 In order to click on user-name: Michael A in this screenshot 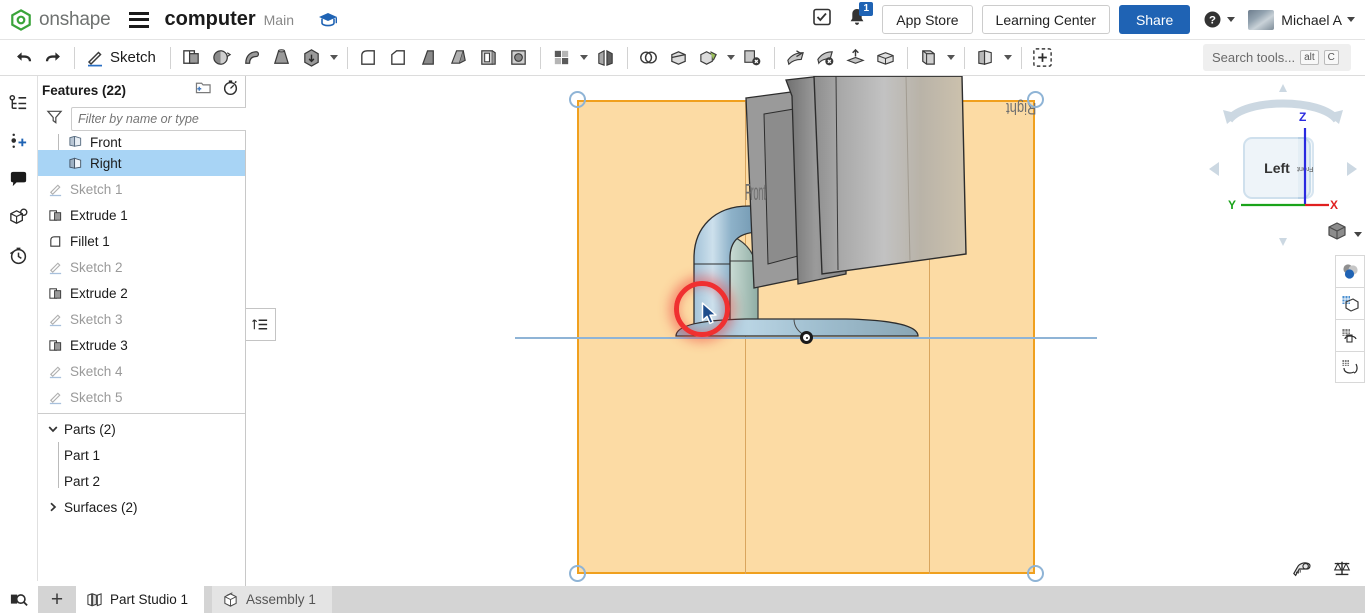, I will do `click(1311, 20)`.